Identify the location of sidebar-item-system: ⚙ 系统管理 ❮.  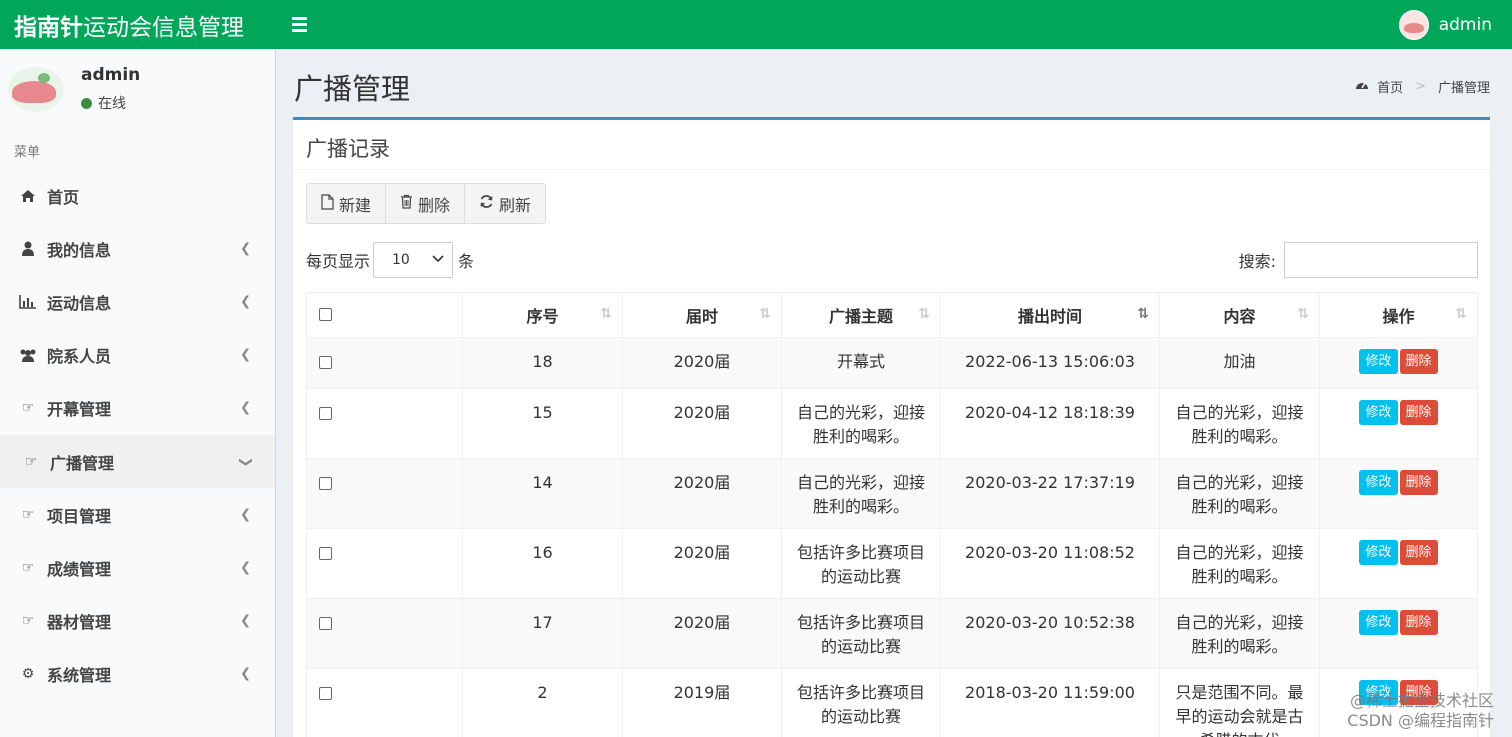
(137, 674).